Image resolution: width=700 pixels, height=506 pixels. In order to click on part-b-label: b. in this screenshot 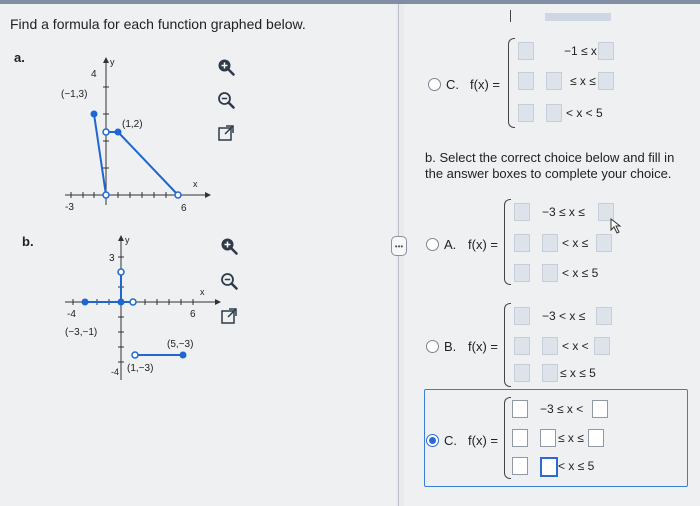, I will do `click(28, 241)`.